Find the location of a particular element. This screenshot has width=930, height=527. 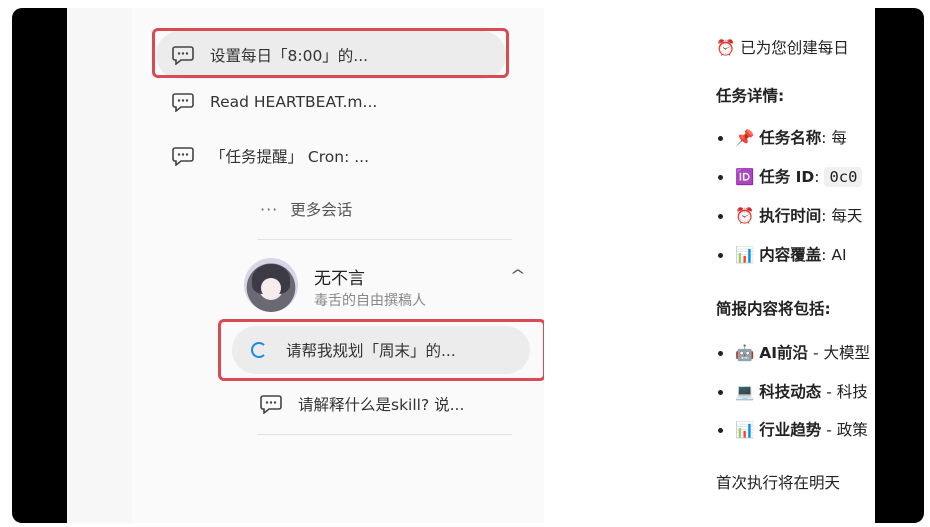

content-item: 💻 科技动态 - 科技 is located at coordinates (793, 391).